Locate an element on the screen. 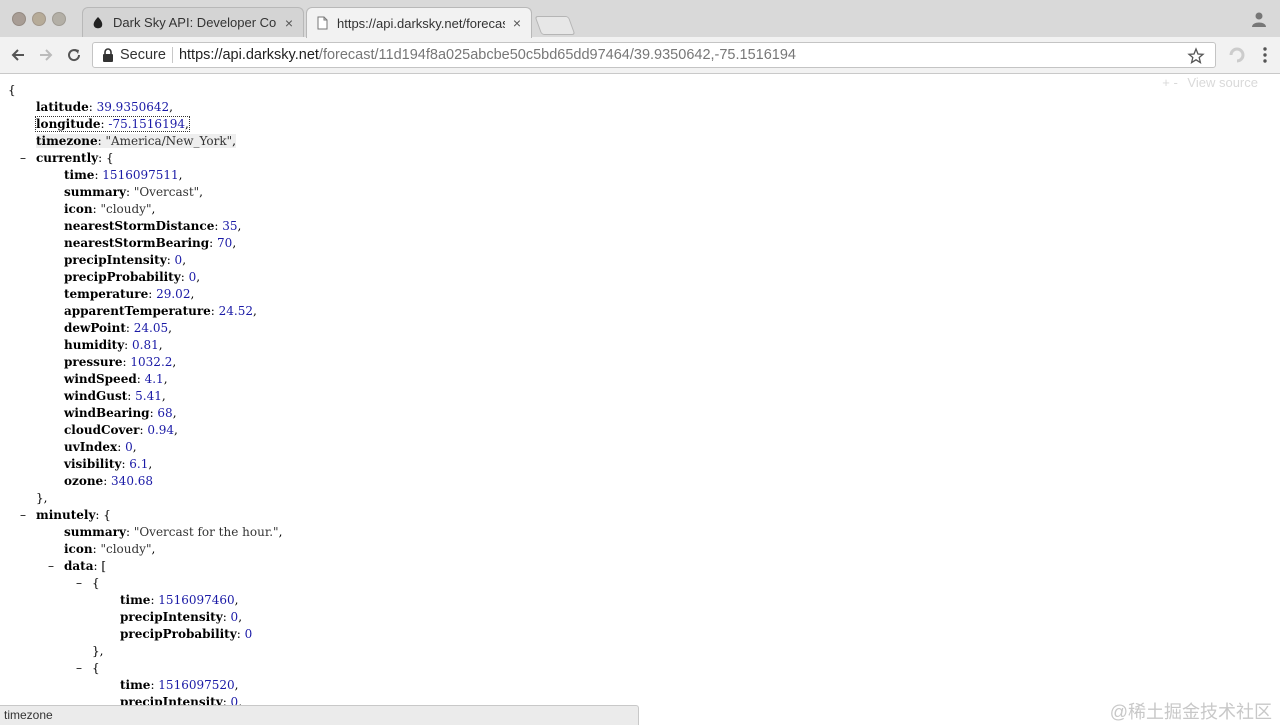  user-account-icon is located at coordinates (1259, 19).